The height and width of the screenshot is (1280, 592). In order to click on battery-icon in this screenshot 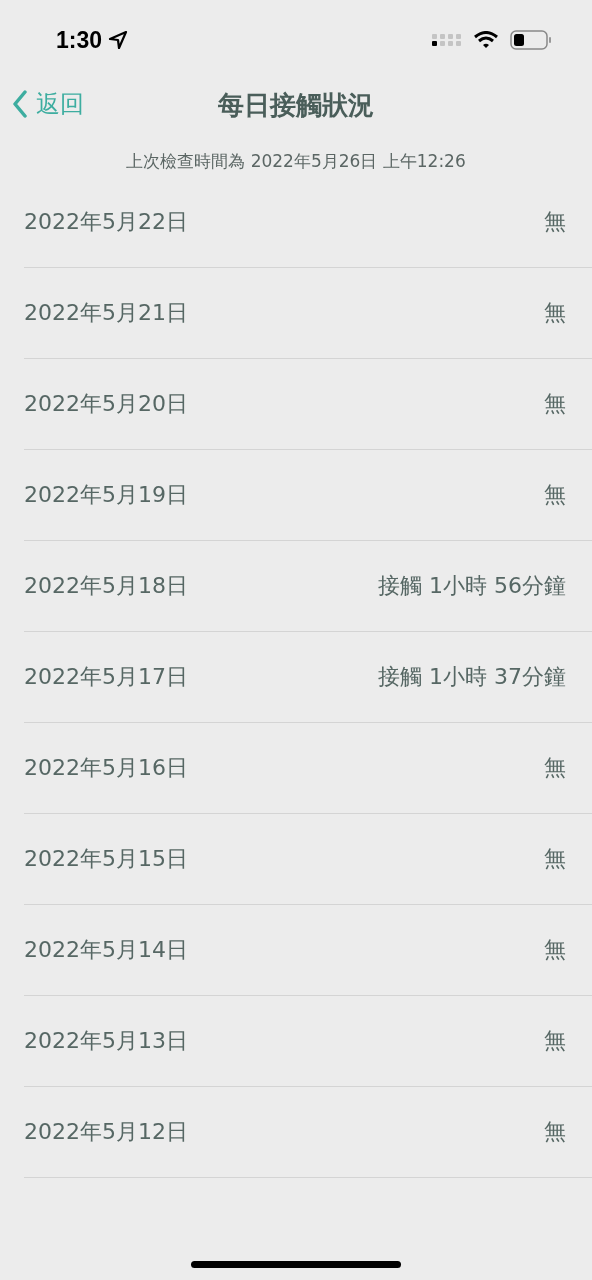, I will do `click(531, 40)`.